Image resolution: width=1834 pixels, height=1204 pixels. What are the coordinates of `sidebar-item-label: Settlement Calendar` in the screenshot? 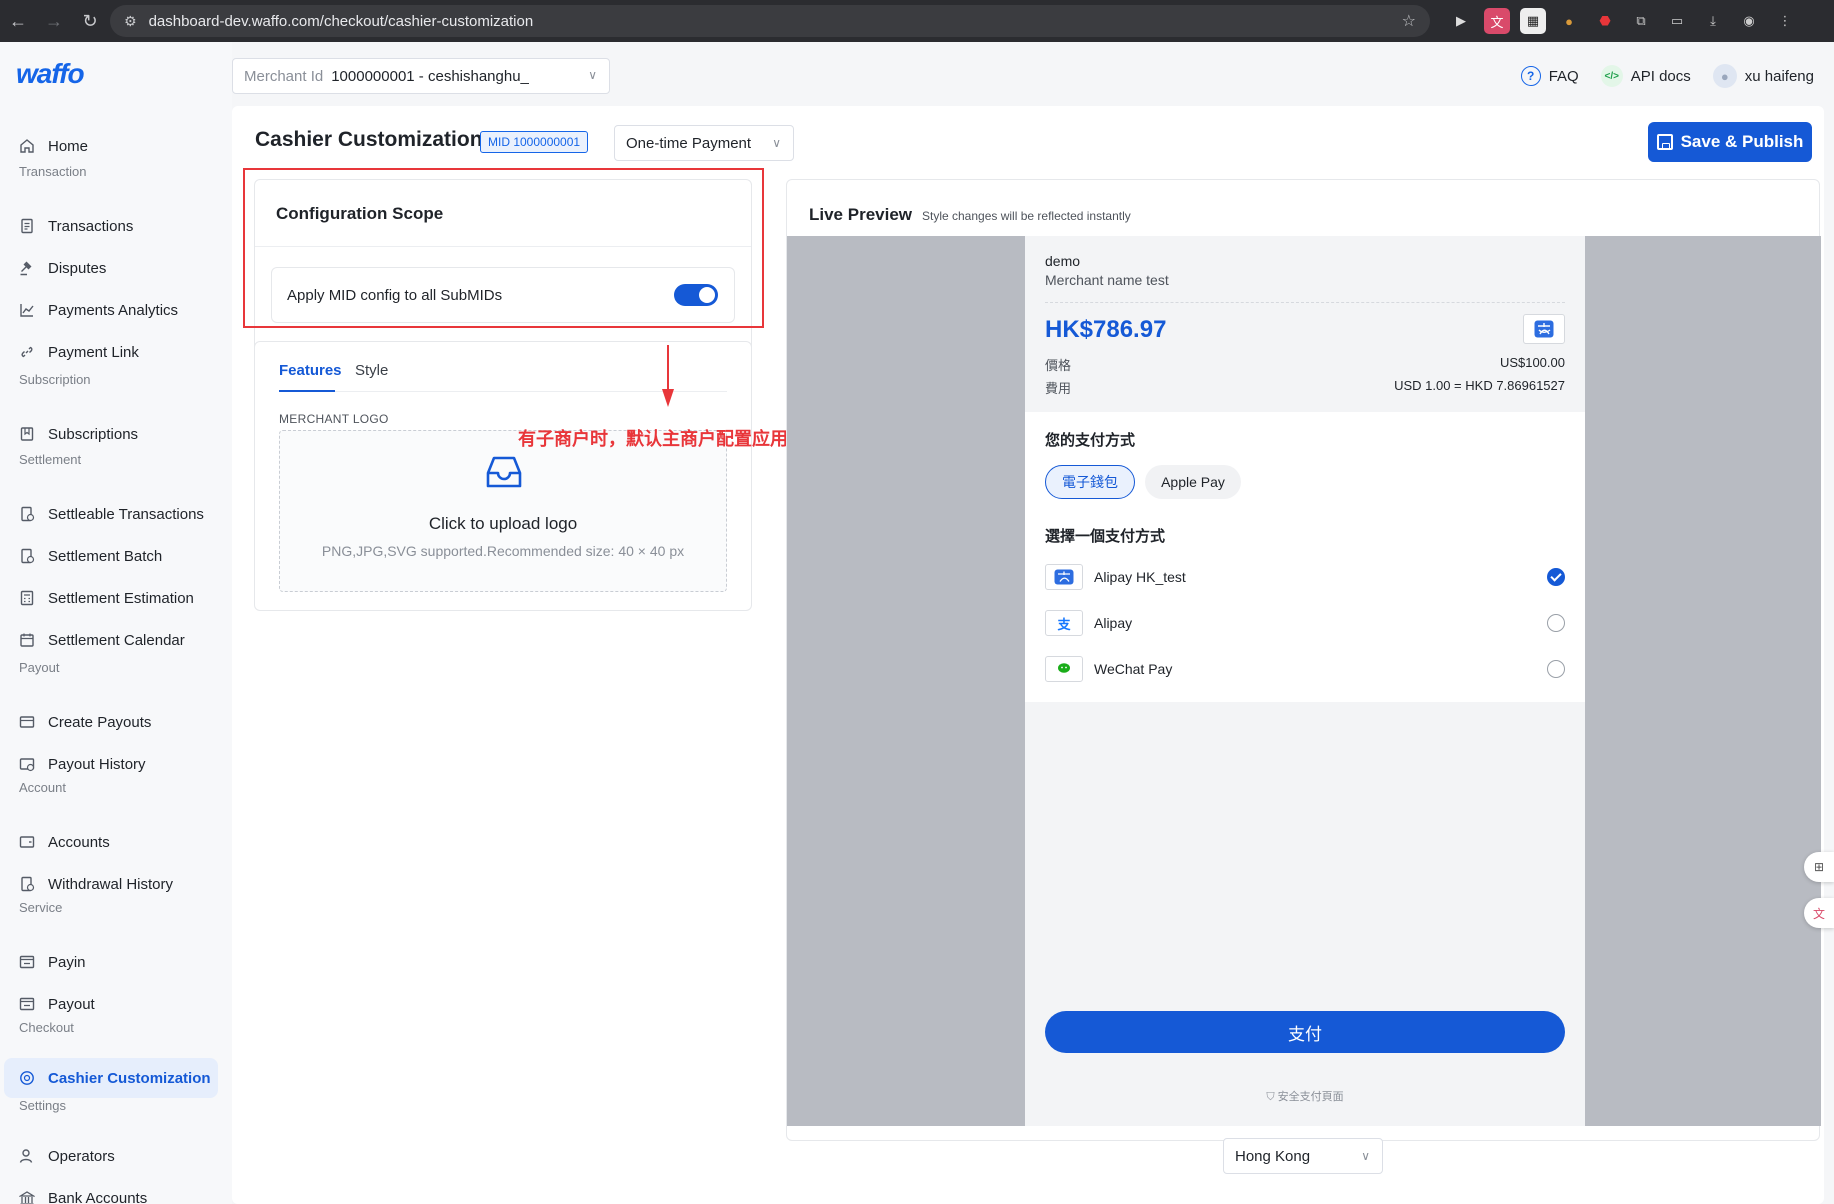 It's located at (116, 640).